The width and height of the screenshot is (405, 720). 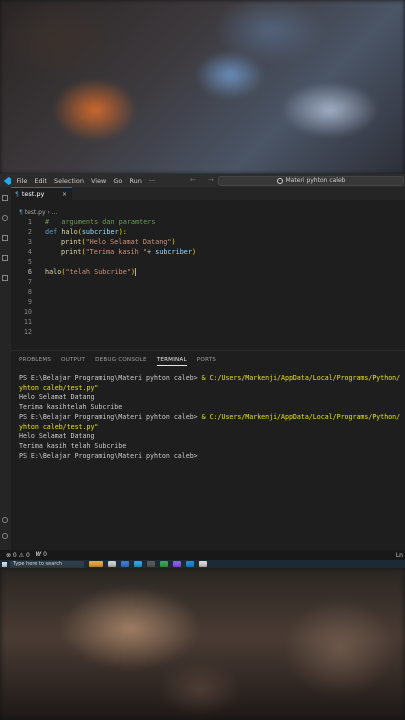 I want to click on problems-status: ⊗ 0 ⚠ 0, so click(x=18, y=555).